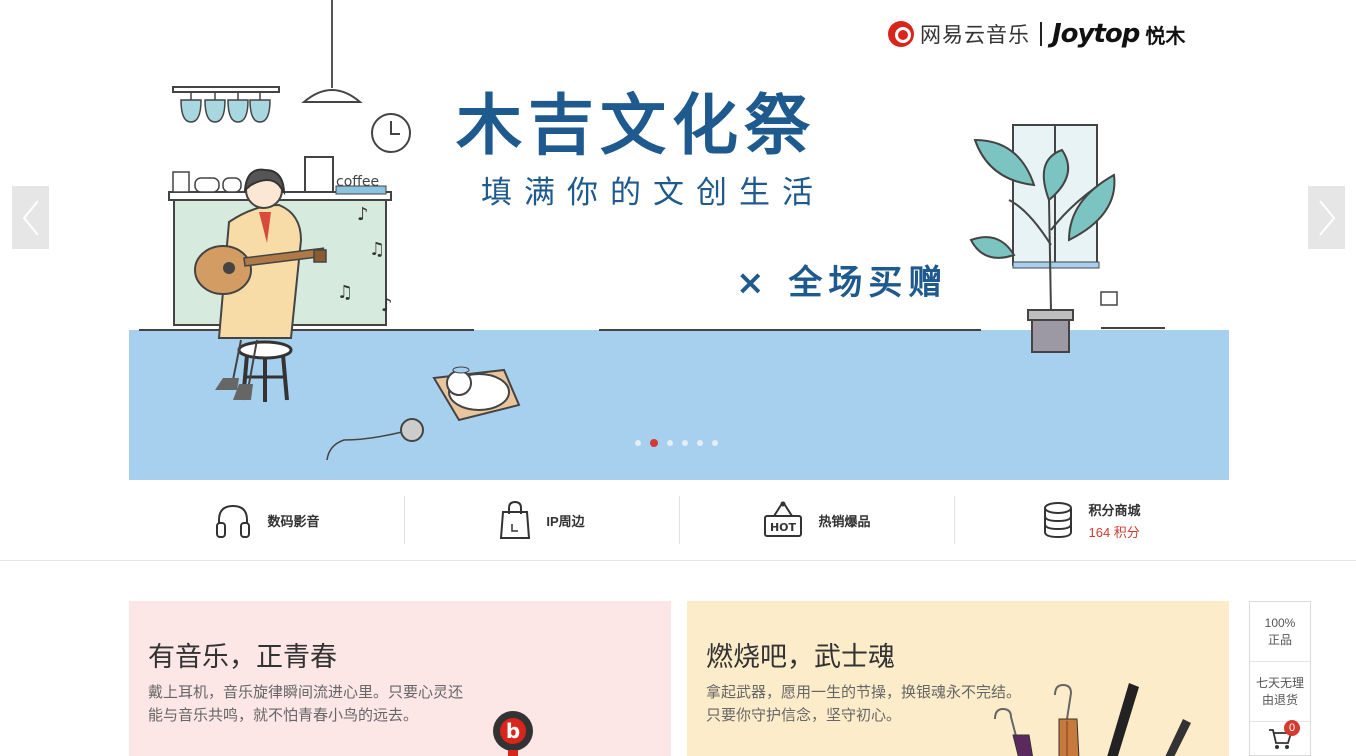 This screenshot has height=756, width=1356. What do you see at coordinates (678, 560) in the screenshot?
I see `section-divider` at bounding box center [678, 560].